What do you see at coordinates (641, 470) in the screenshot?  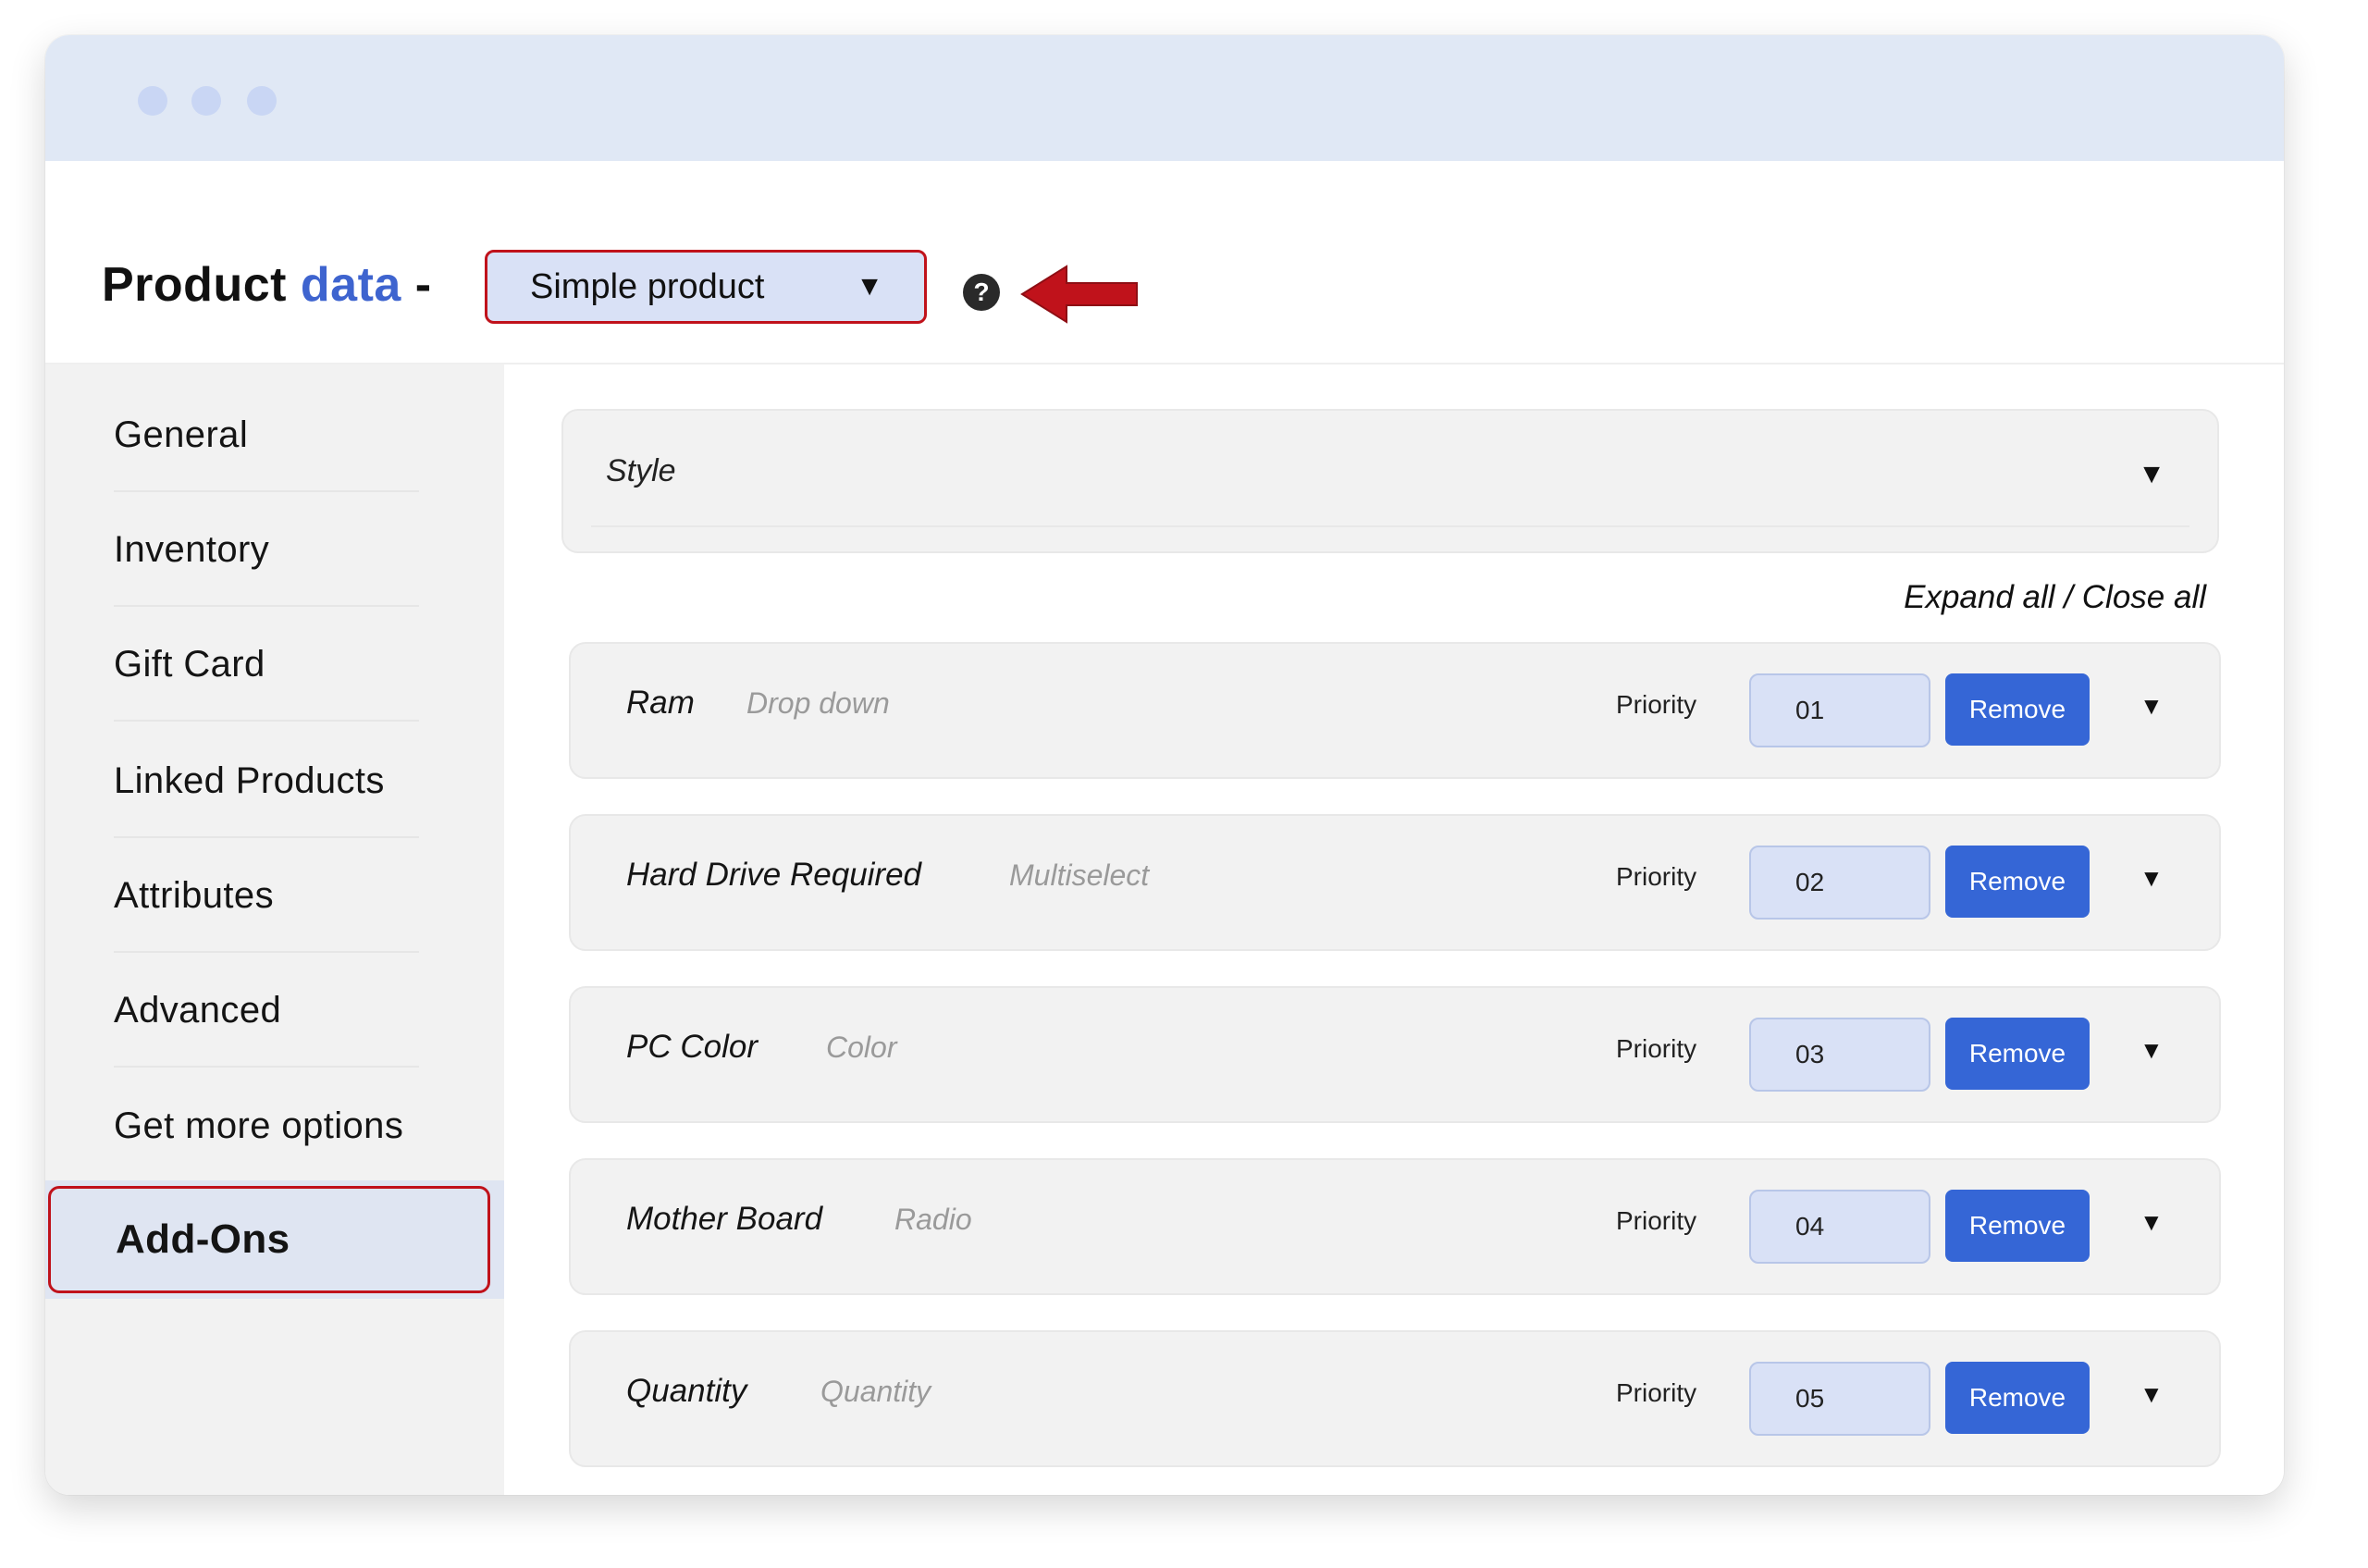 I see `style-label: Style` at bounding box center [641, 470].